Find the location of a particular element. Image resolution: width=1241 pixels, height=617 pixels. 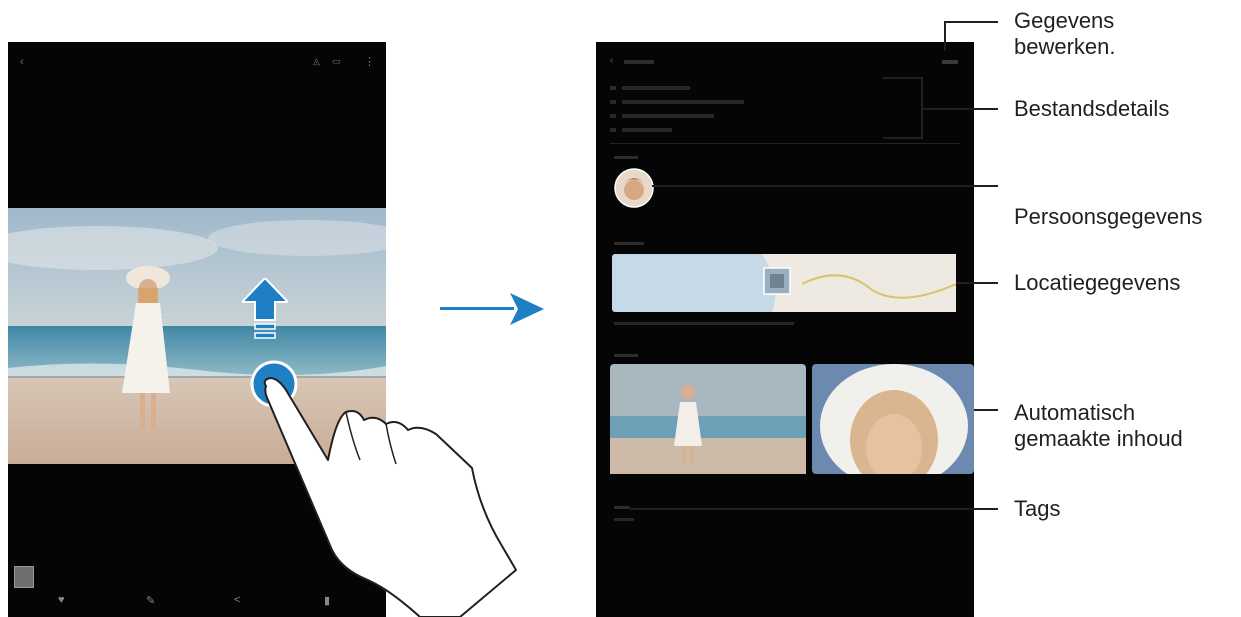

hand-pointer-icon is located at coordinates (383, 488).